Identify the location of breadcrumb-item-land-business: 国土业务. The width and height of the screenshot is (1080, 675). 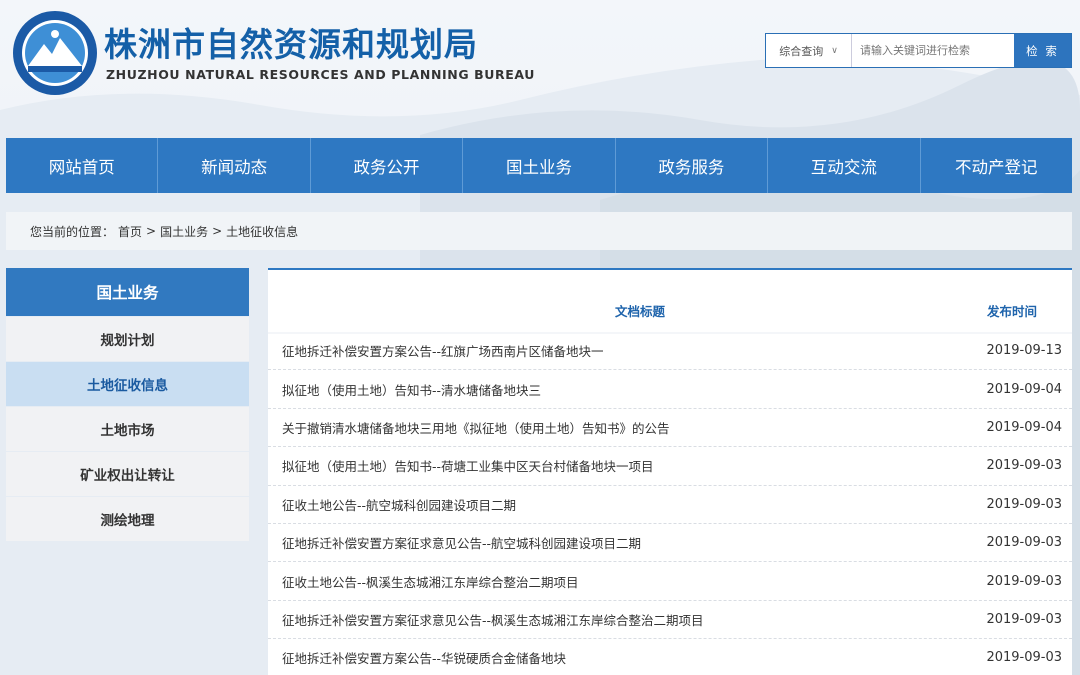
(184, 231).